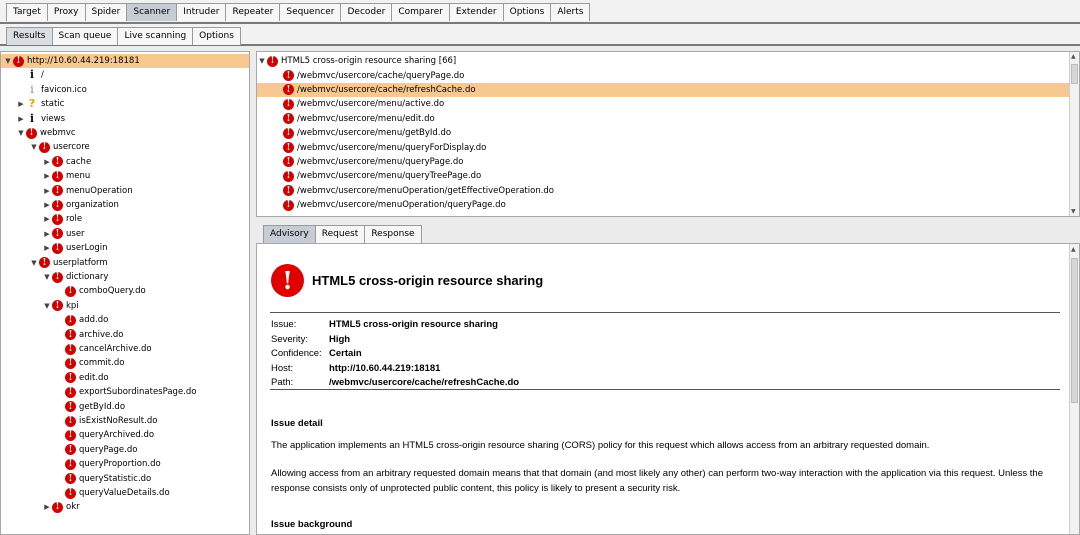 The image size is (1080, 535). What do you see at coordinates (87, 191) in the screenshot?
I see `tree-node: ▶! menuOperation` at bounding box center [87, 191].